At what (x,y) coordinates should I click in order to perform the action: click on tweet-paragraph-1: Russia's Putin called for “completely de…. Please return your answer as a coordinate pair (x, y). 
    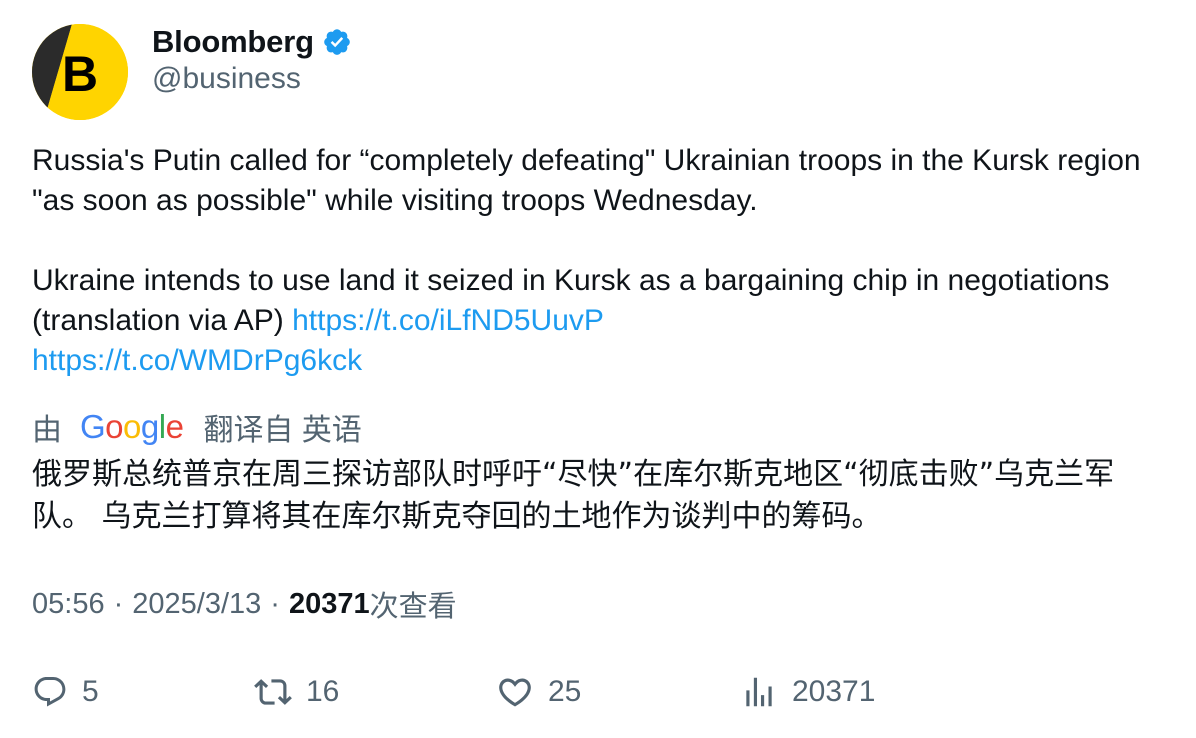
    Looking at the image, I should click on (586, 180).